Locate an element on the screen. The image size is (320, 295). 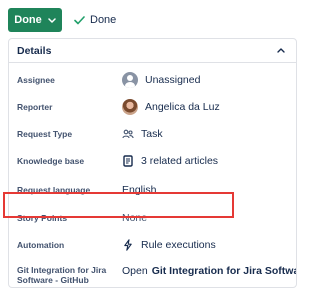
field-label-assignee: Assignee is located at coordinates (36, 80).